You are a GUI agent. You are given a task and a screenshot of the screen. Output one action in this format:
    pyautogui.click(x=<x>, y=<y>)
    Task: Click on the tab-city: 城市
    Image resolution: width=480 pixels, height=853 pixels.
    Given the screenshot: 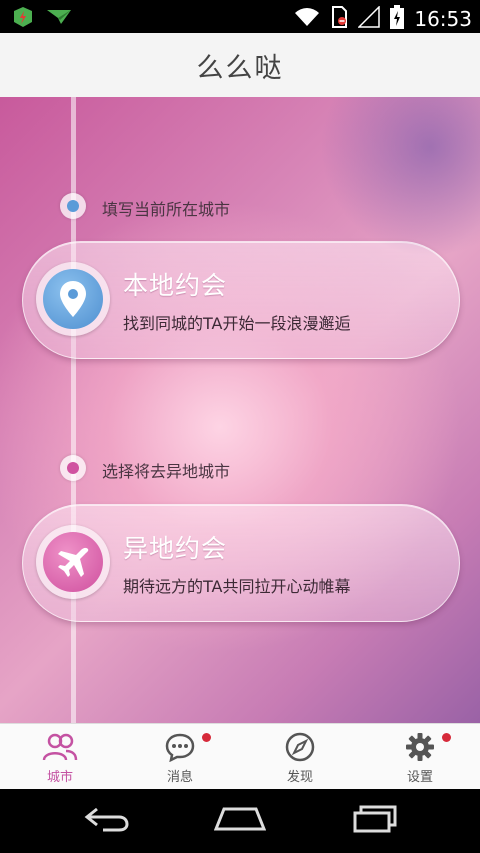 What is the action you would take?
    pyautogui.click(x=60, y=757)
    